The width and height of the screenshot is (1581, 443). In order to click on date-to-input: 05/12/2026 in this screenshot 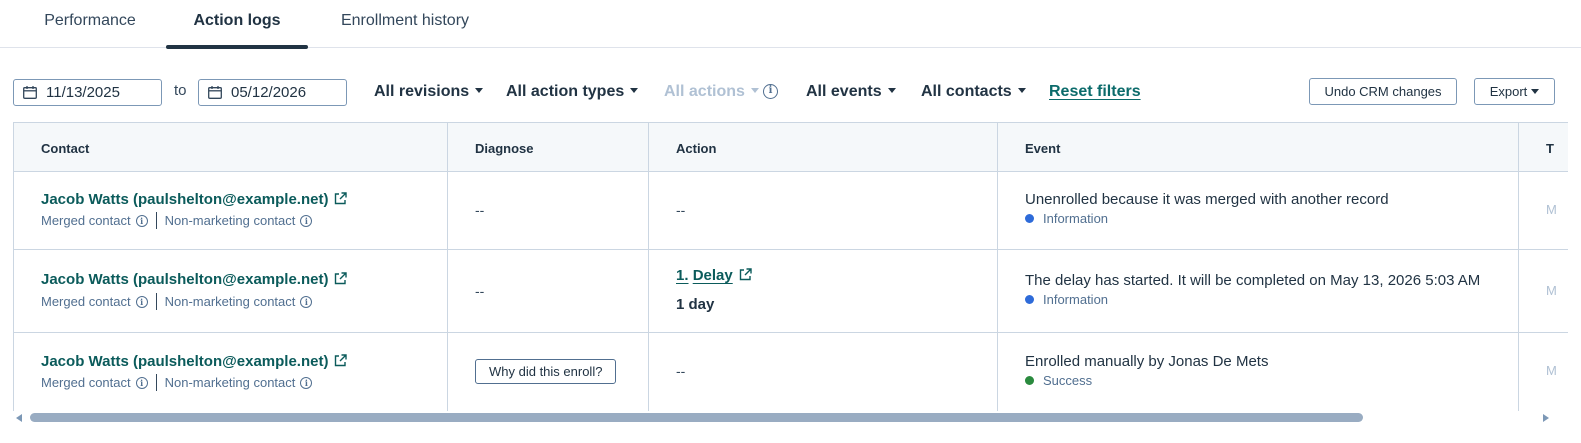, I will do `click(272, 92)`.